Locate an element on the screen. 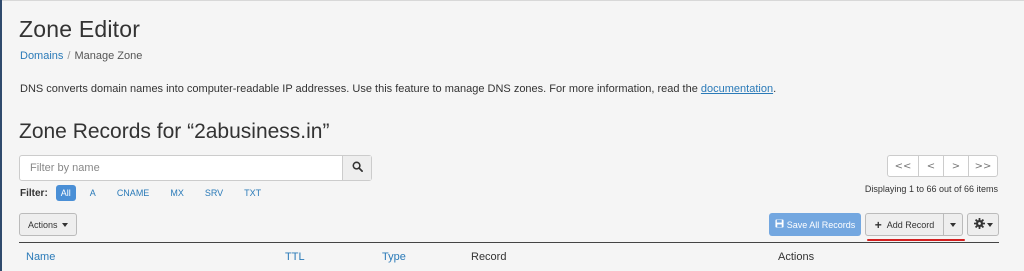  settings-dropdown-button is located at coordinates (983, 224).